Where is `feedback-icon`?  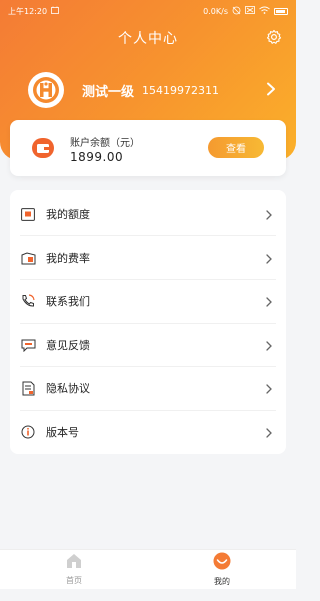 feedback-icon is located at coordinates (28, 345).